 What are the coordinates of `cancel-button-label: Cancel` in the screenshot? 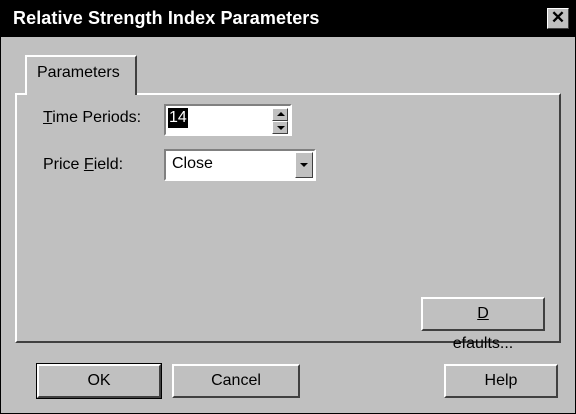 It's located at (236, 380).